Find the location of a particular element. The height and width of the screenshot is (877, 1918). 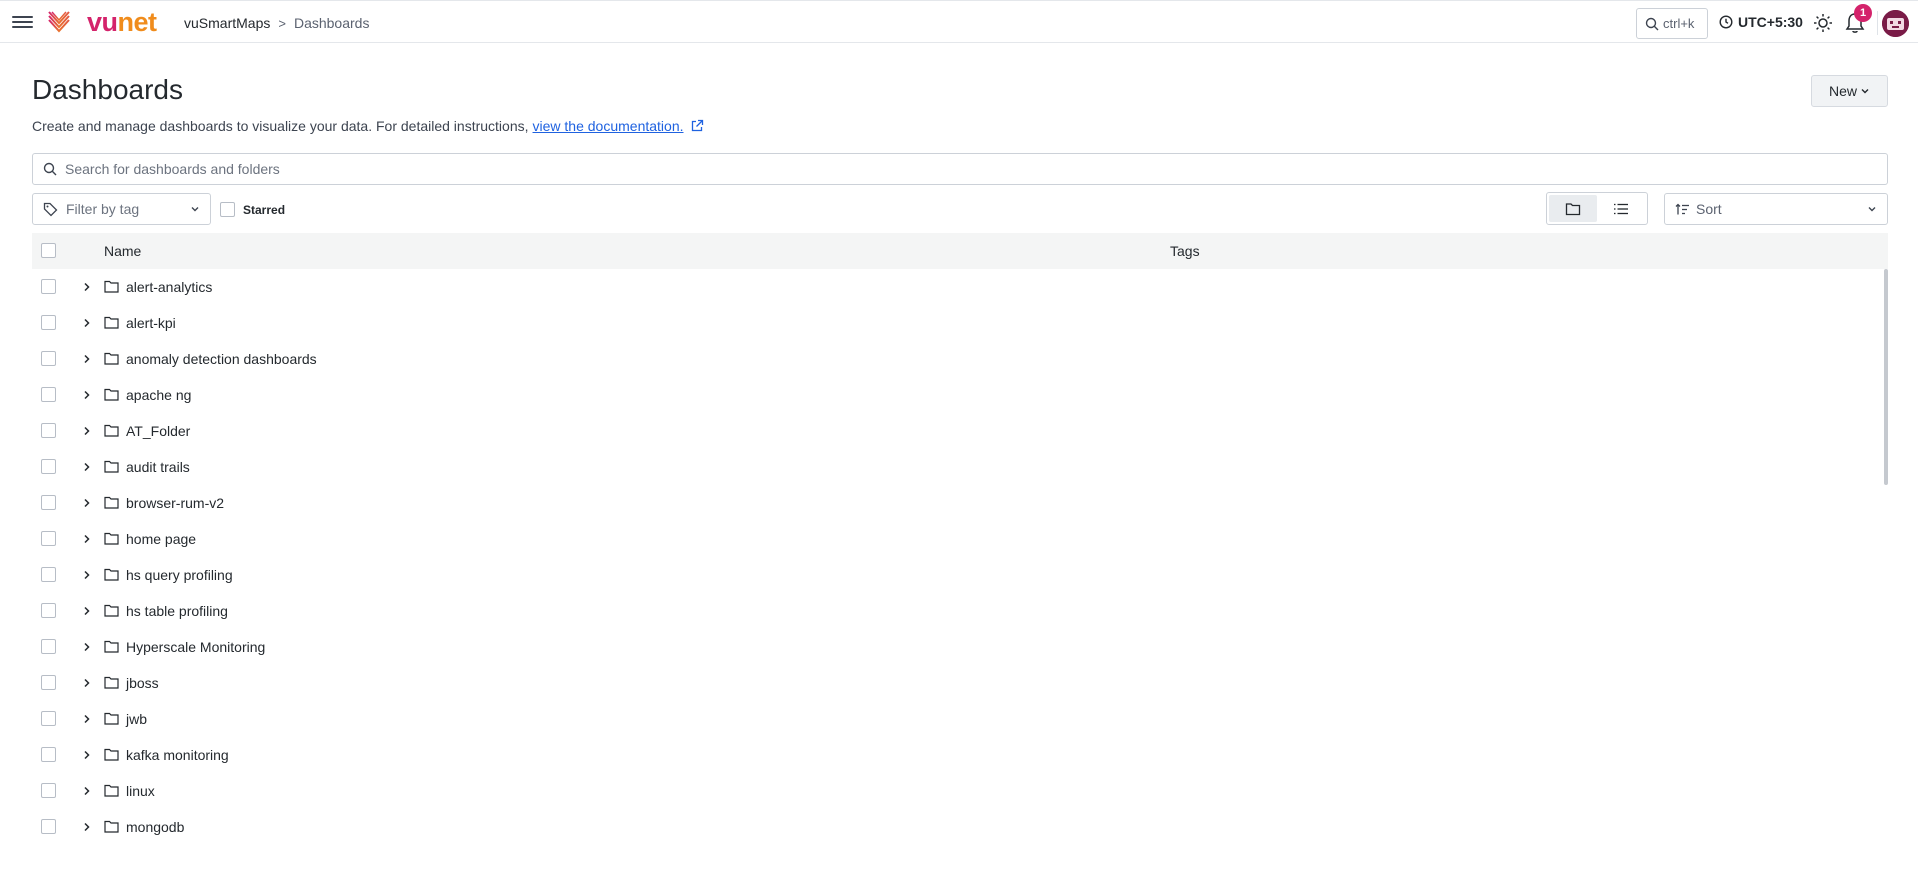

starred-filter: Starred is located at coordinates (252, 209).